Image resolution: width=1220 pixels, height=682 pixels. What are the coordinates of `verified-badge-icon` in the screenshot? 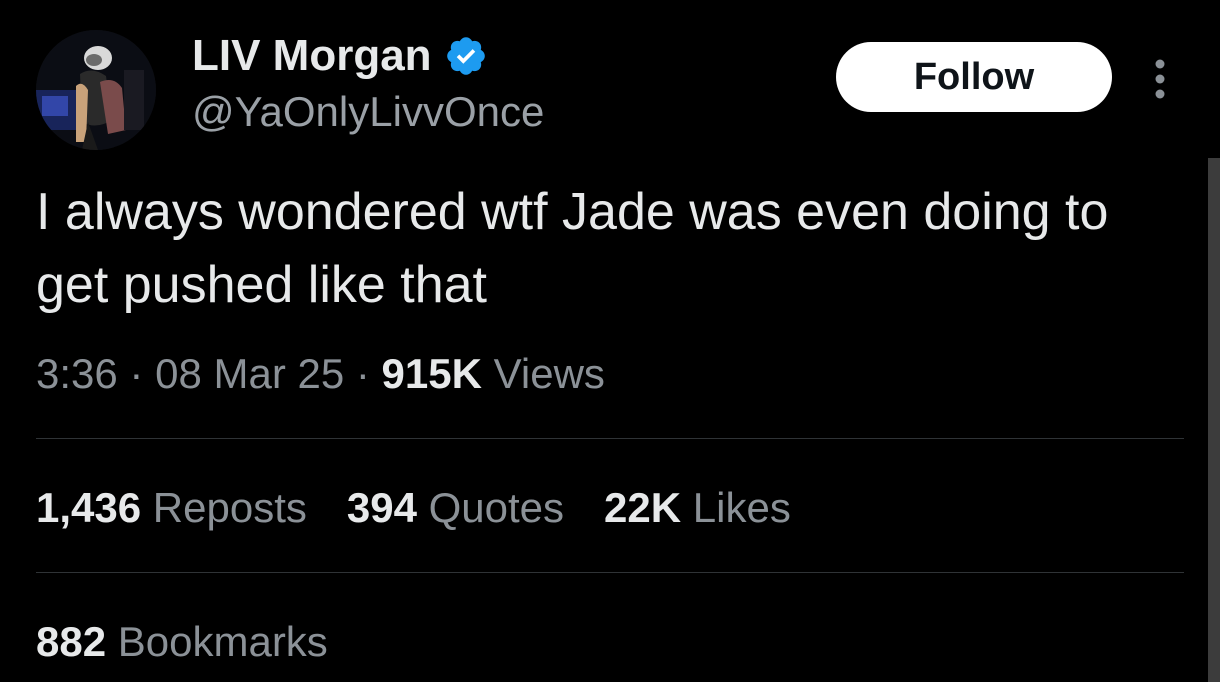 It's located at (466, 56).